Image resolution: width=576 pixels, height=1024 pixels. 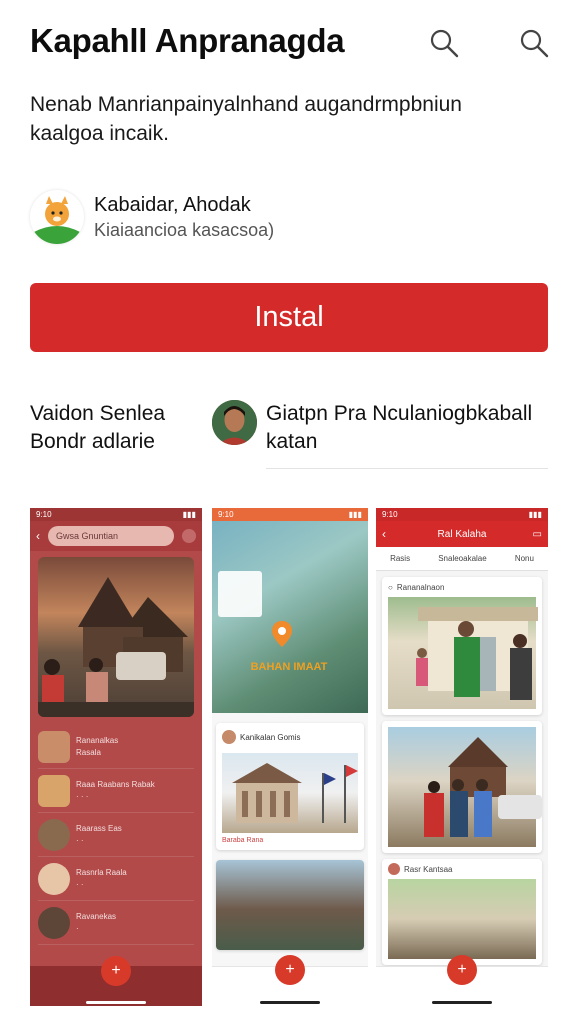 I want to click on share-icon: ▭, so click(x=537, y=534).